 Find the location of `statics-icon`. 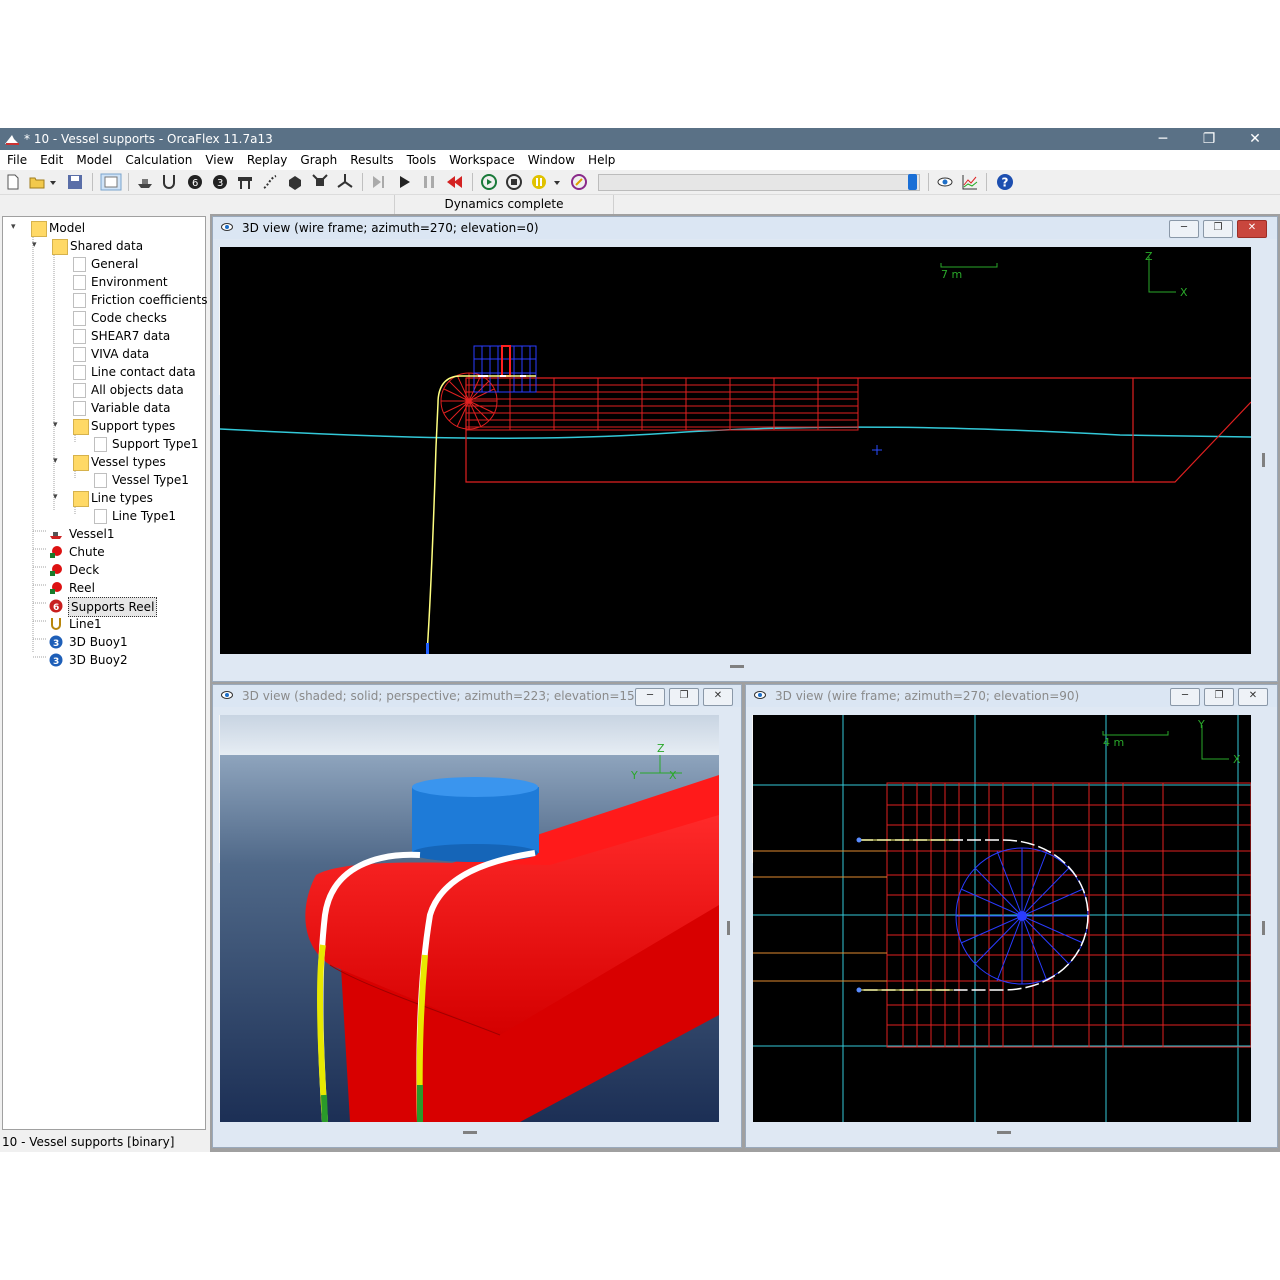

statics-icon is located at coordinates (379, 182).